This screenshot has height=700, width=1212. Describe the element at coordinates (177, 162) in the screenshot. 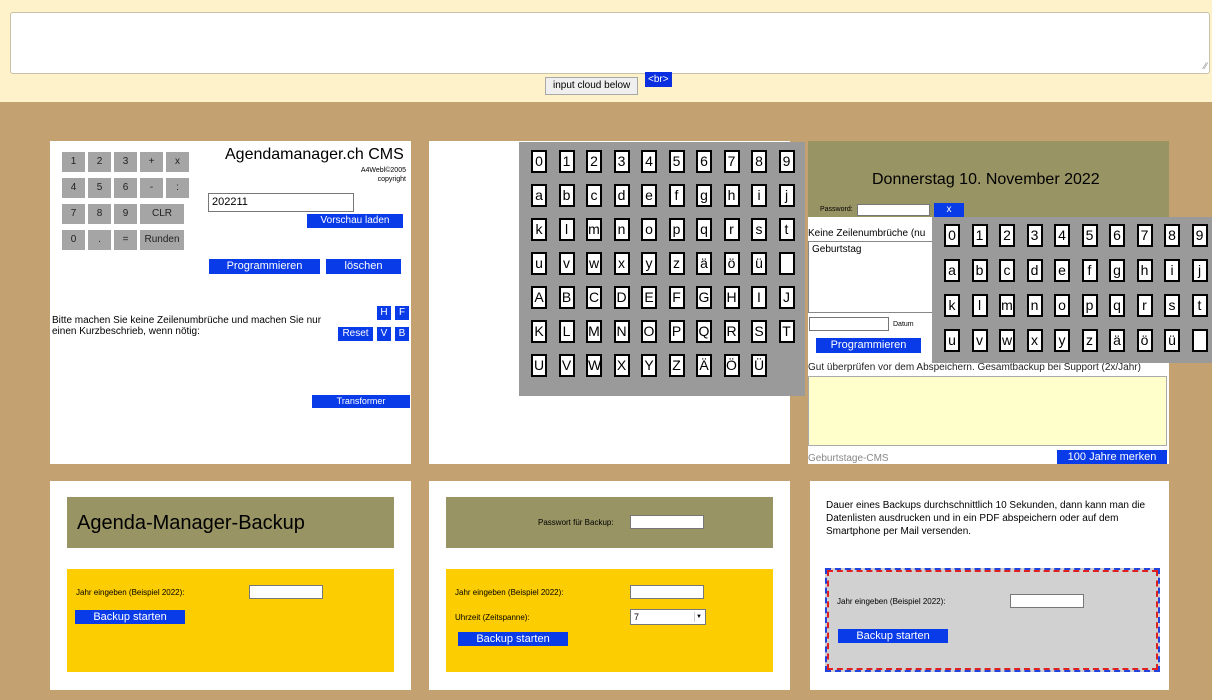

I see `calc-key: x` at that location.